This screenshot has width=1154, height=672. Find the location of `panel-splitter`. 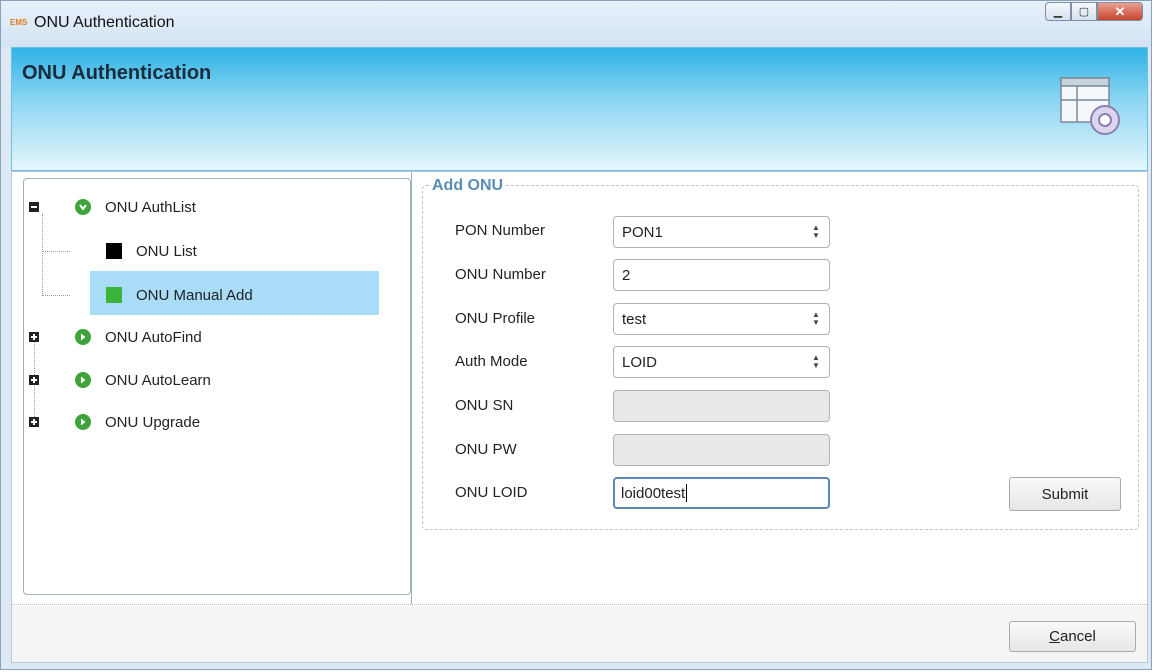

panel-splitter is located at coordinates (411, 388).